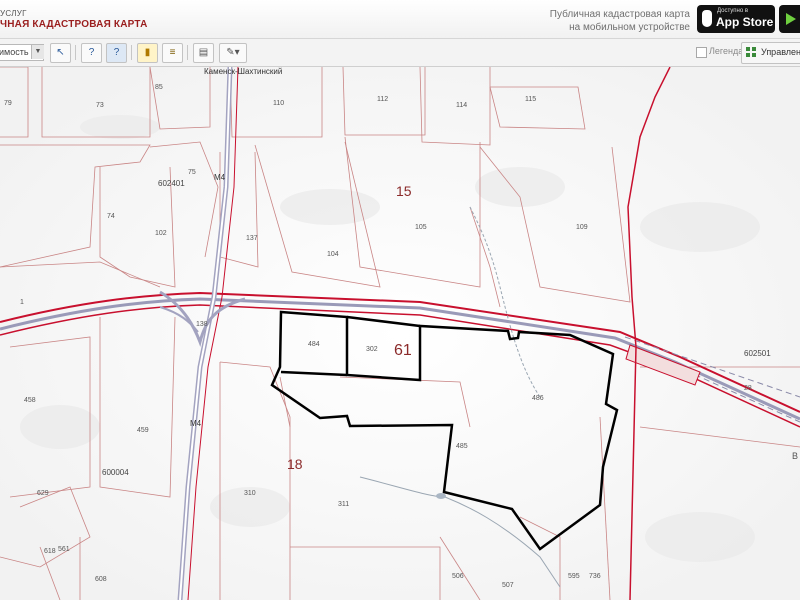 This screenshot has height=600, width=800. I want to click on parcel-label: 459, so click(143, 430).